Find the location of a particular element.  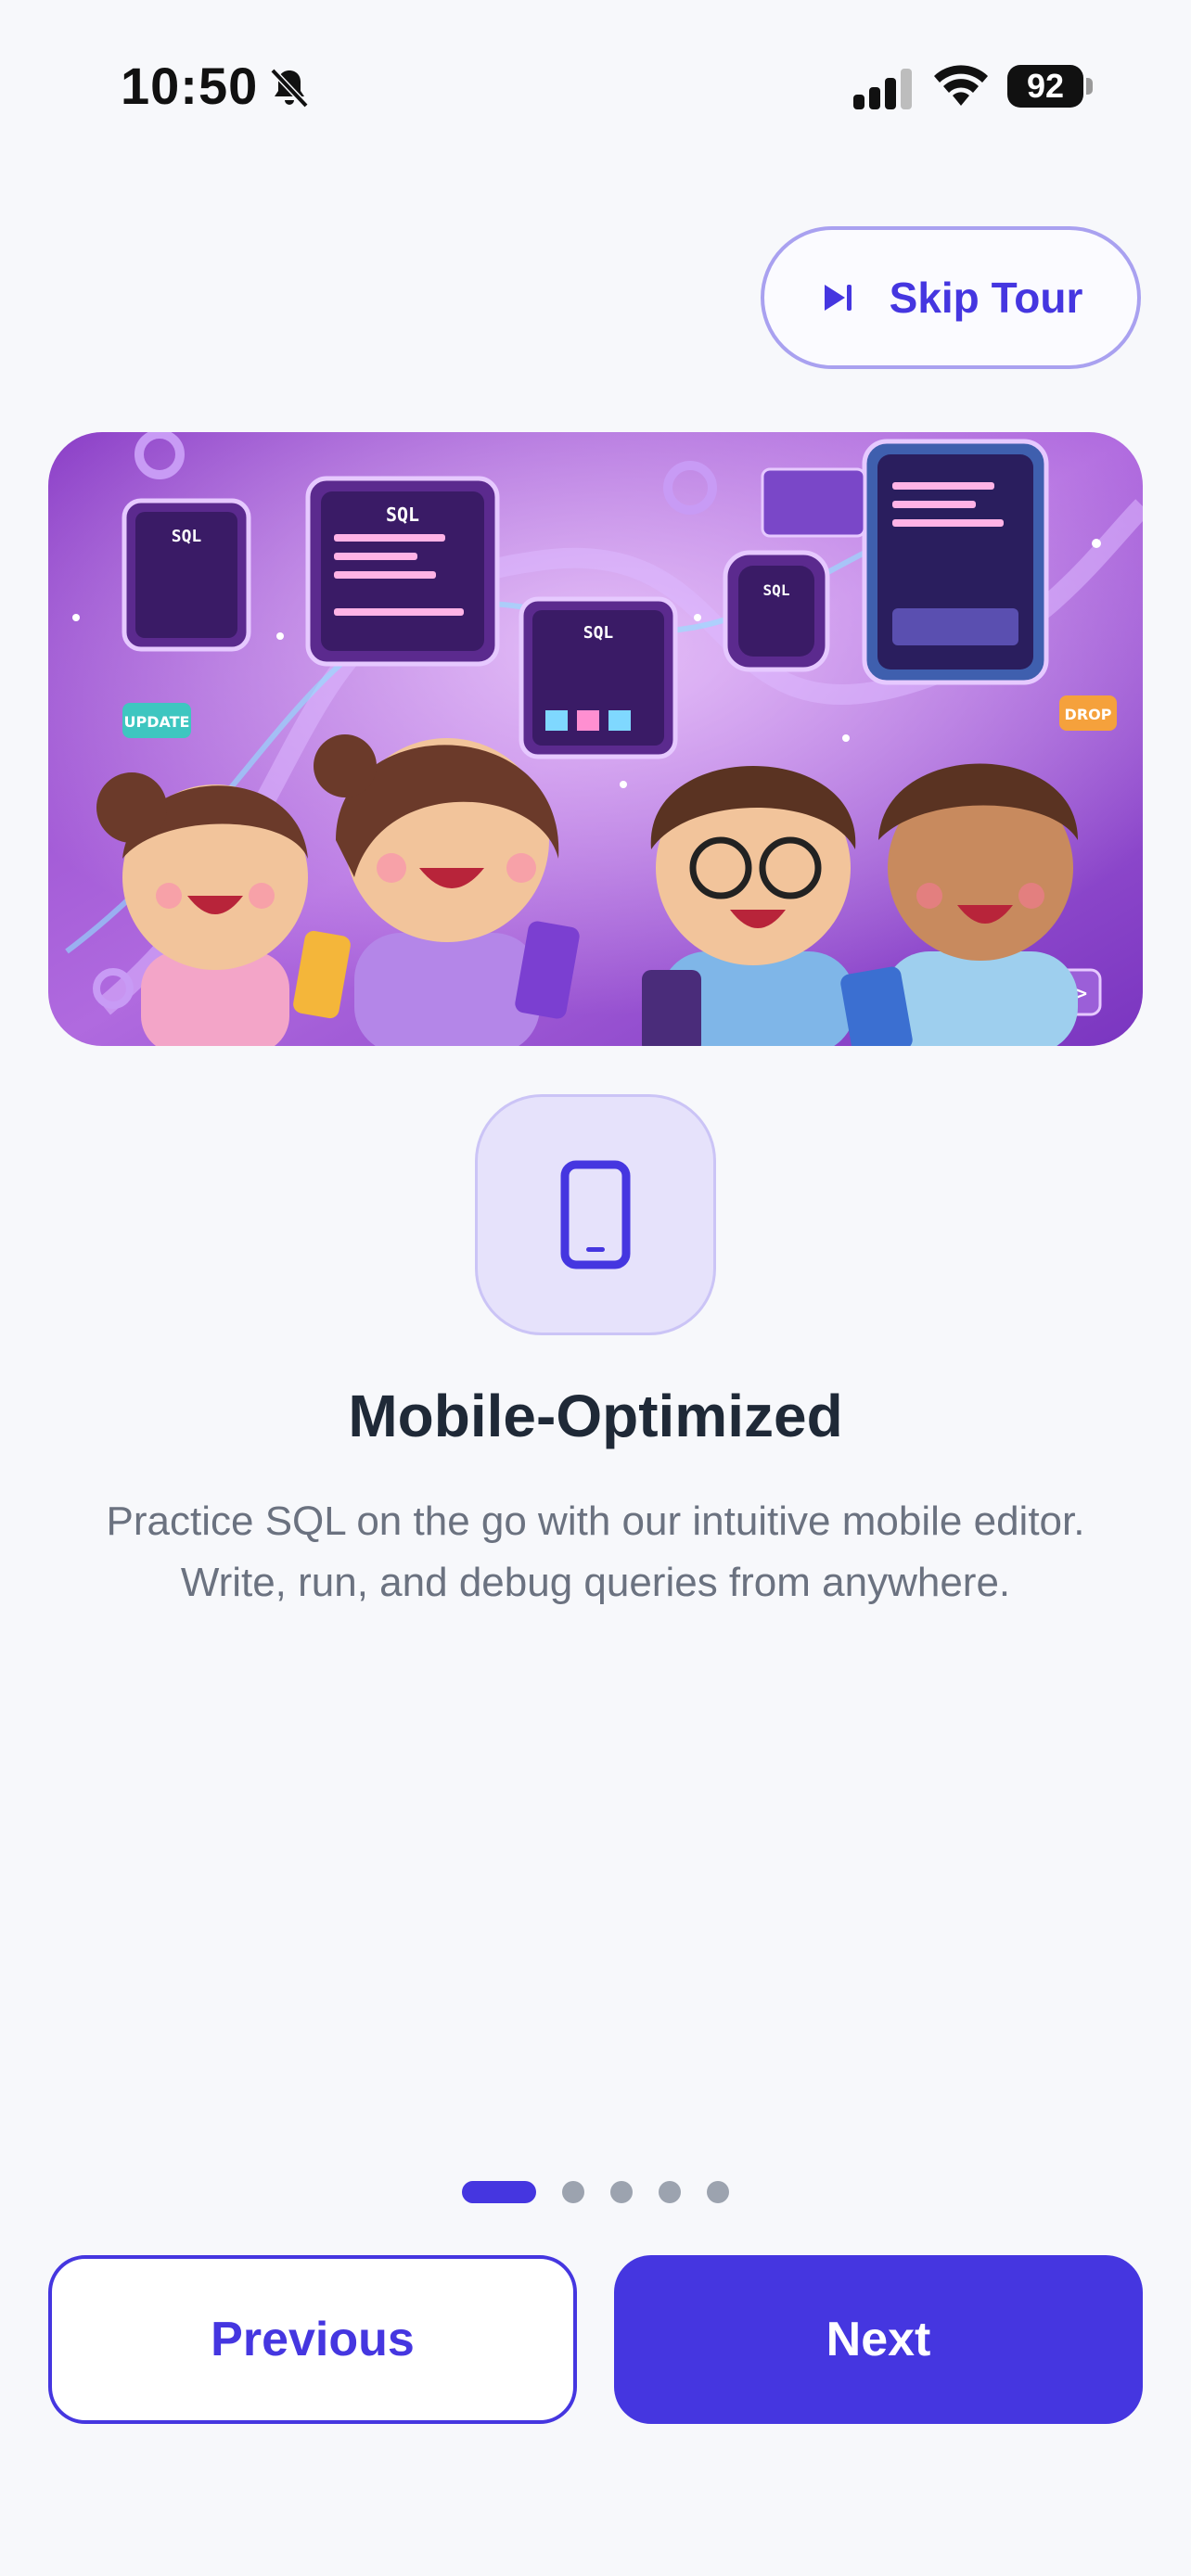

skip-tour-button: Skip Tour is located at coordinates (951, 297).